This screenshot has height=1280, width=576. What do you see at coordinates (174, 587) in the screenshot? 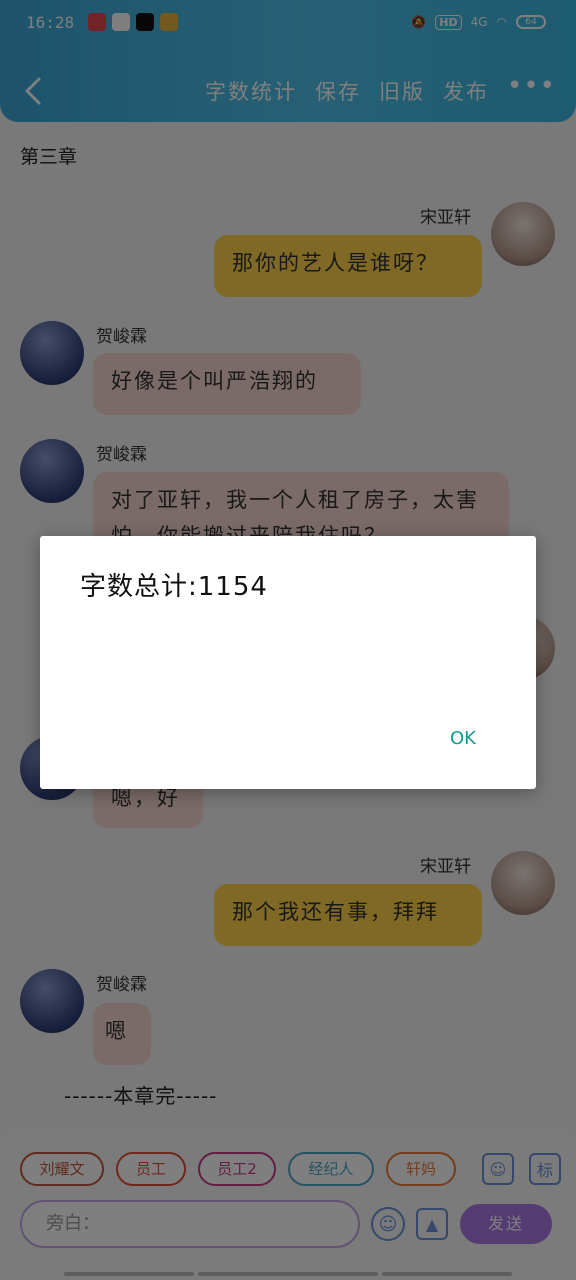
I see `dialog-message: 字数总计:1154` at bounding box center [174, 587].